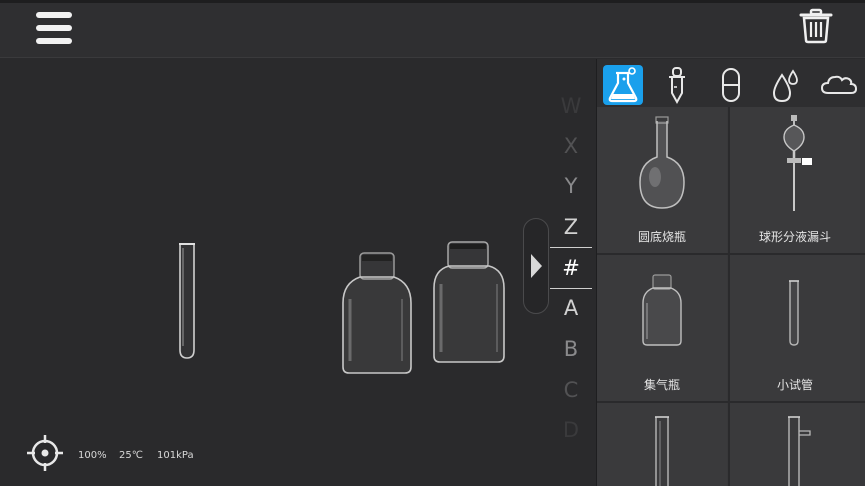 This screenshot has width=865, height=486. I want to click on alphabet-index: W X Y Z # A B C D, so click(571, 266).